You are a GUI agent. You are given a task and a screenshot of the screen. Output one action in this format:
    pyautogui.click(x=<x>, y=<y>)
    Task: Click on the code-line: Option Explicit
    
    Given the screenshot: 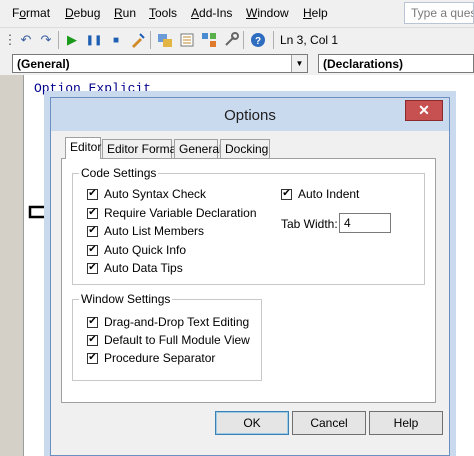 What is the action you would take?
    pyautogui.click(x=93, y=88)
    